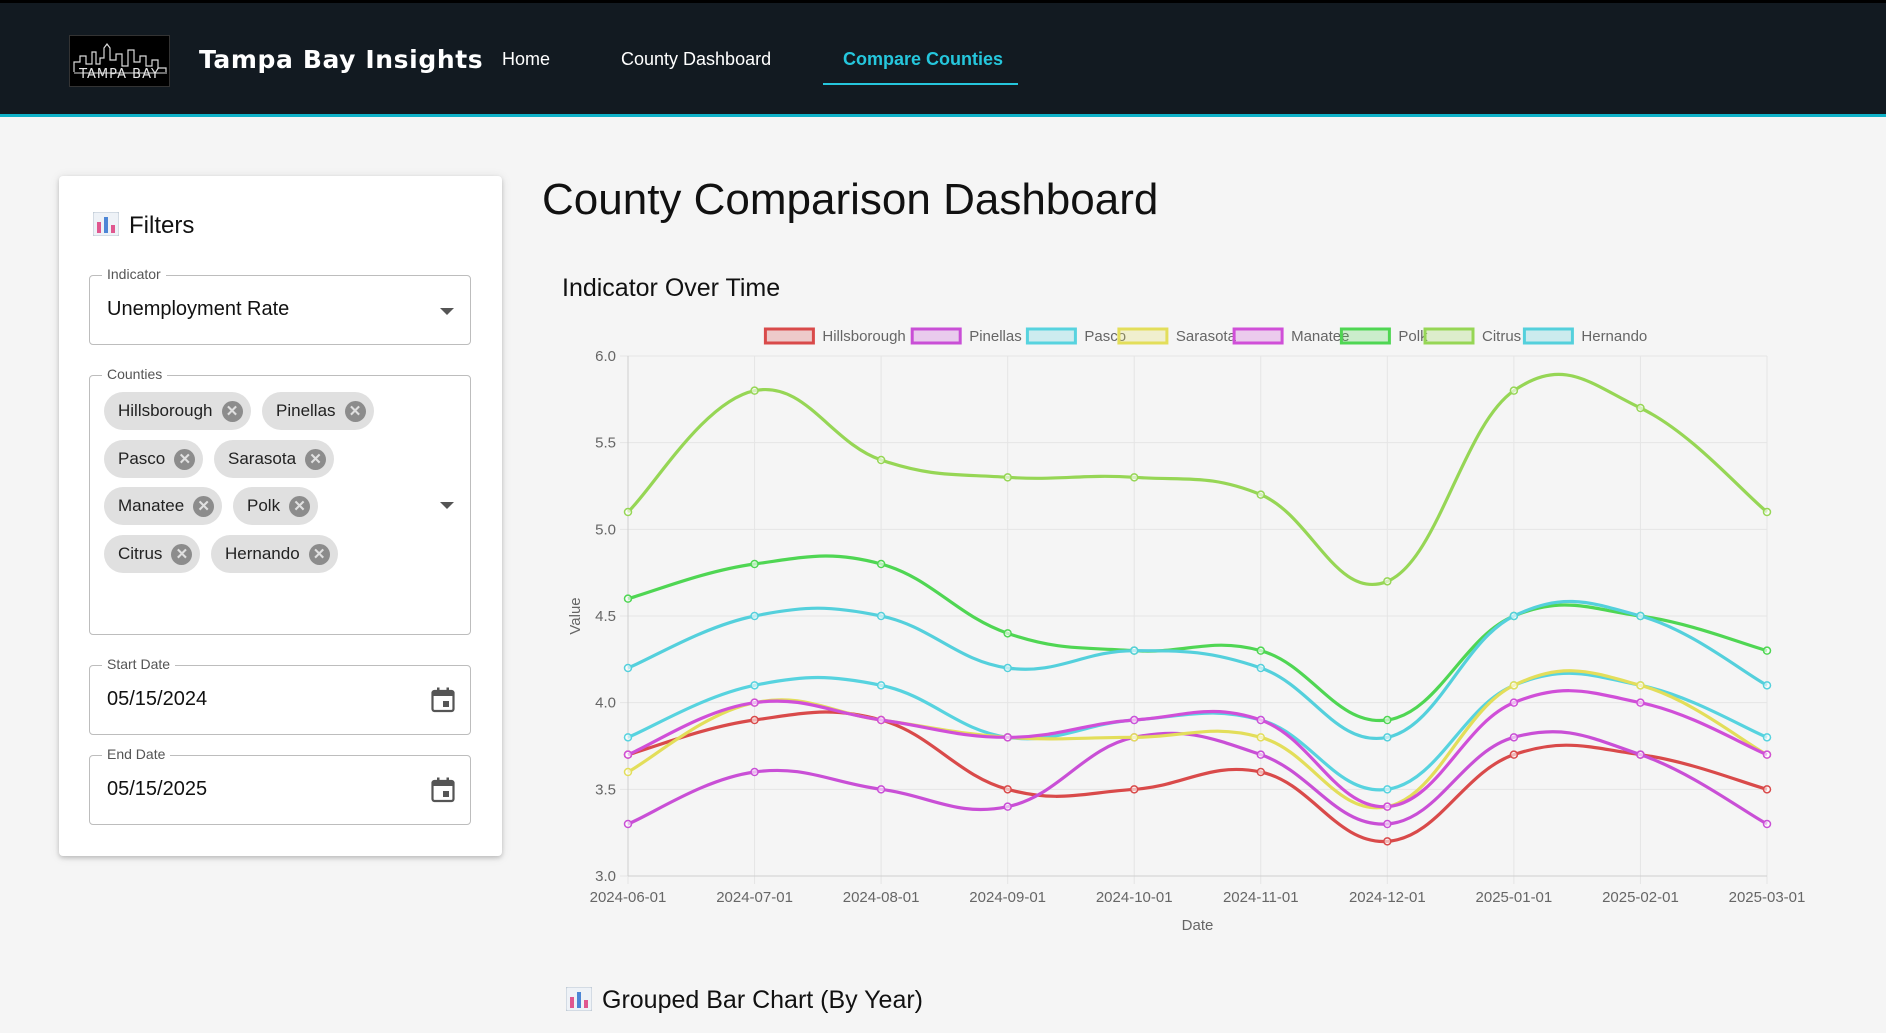 The width and height of the screenshot is (1886, 1033). I want to click on county-chip-manatee: Manatee ✕, so click(163, 506).